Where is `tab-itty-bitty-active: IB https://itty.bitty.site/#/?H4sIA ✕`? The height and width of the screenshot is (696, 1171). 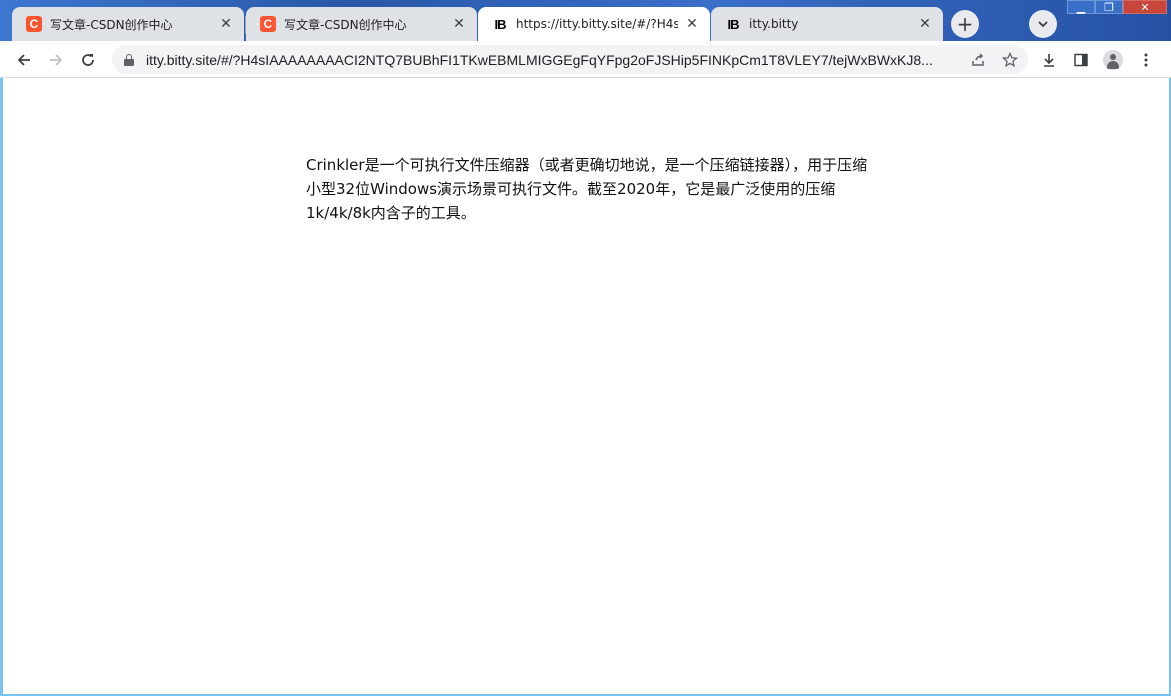
tab-itty-bitty-active: IB https://itty.bitty.site/#/?H4sIA ✕ is located at coordinates (594, 24).